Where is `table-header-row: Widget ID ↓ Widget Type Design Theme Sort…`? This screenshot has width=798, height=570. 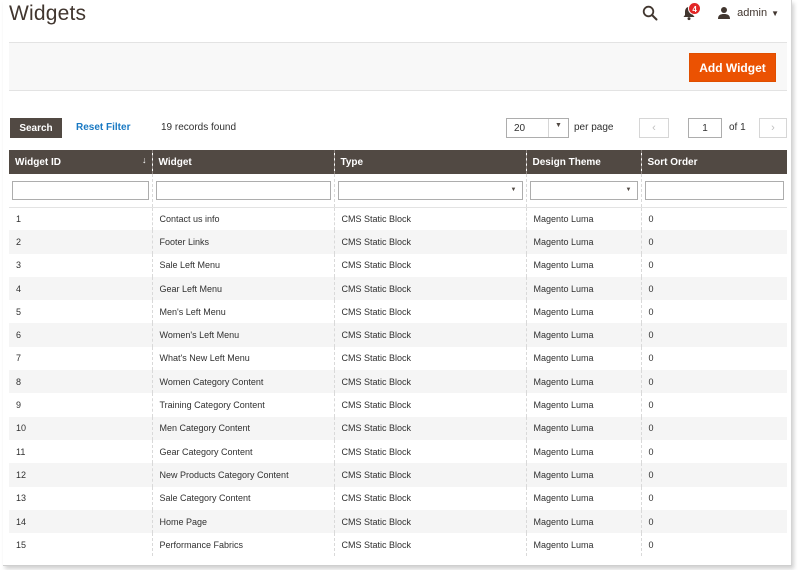 table-header-row: Widget ID ↓ Widget Type Design Theme Sort… is located at coordinates (398, 162).